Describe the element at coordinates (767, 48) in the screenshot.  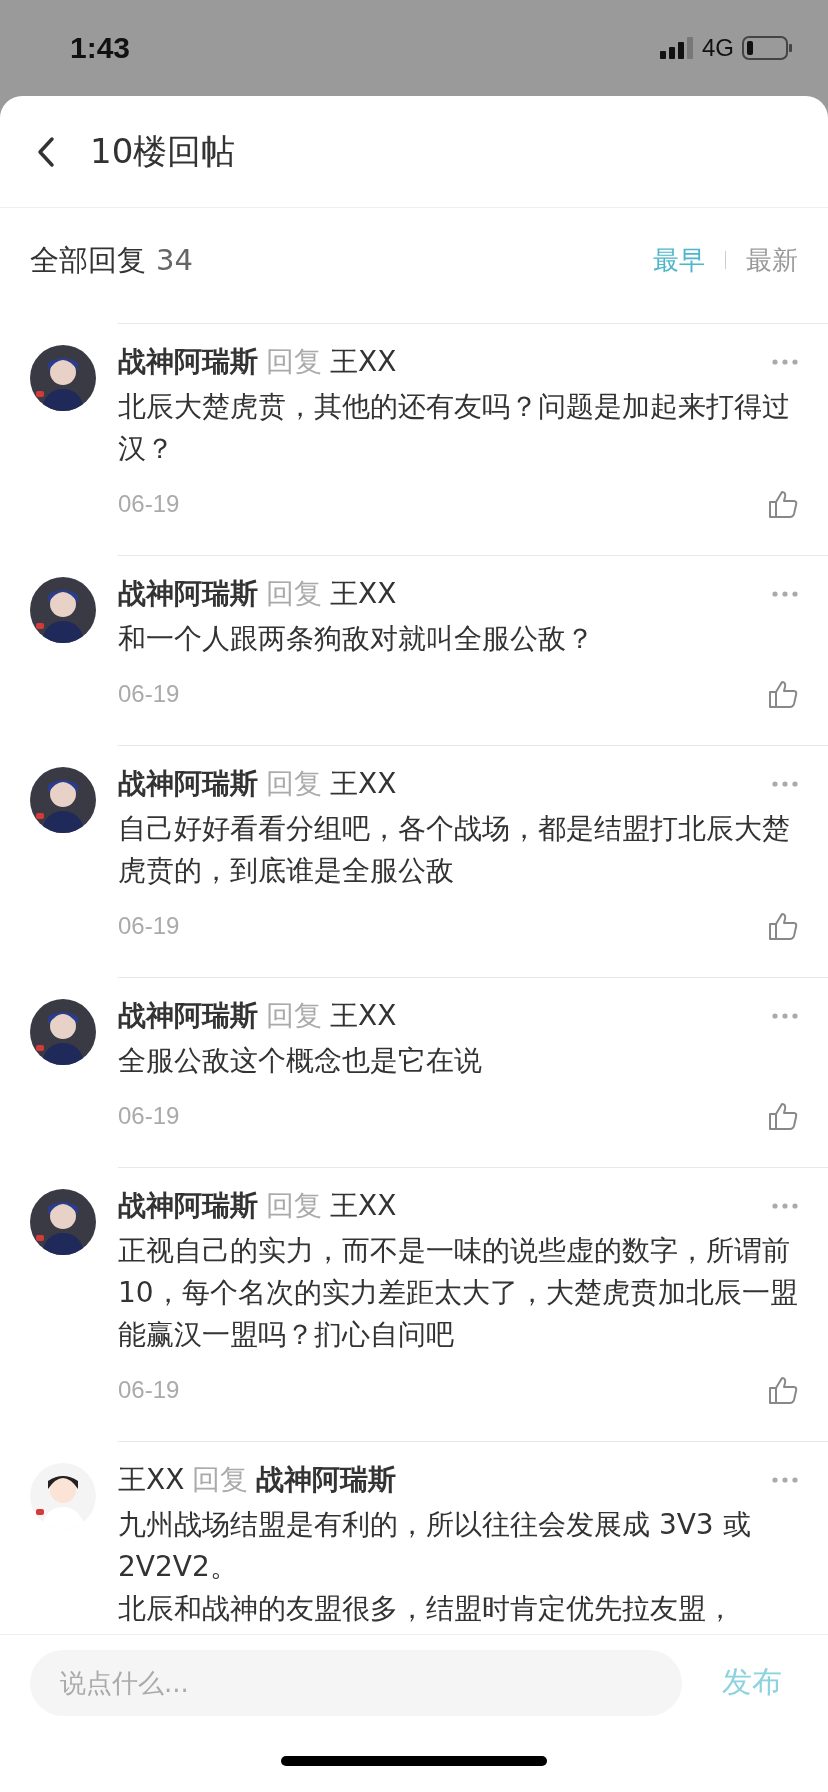
I see `battery-icon` at that location.